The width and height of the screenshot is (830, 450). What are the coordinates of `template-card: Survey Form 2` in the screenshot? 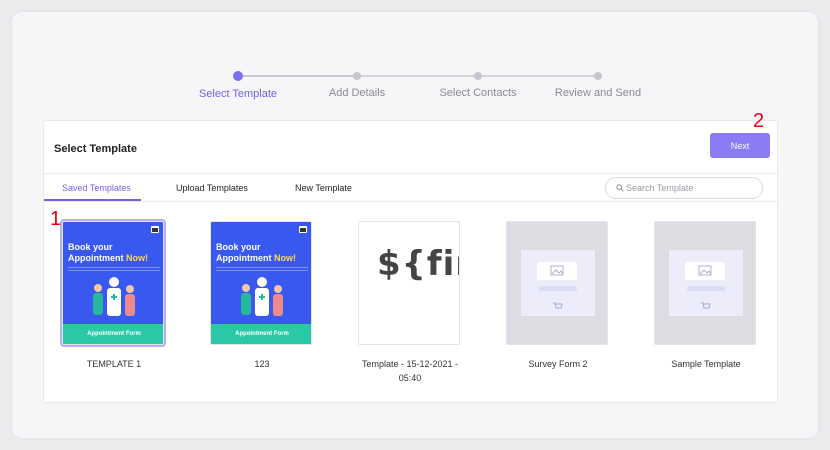 It's located at (558, 296).